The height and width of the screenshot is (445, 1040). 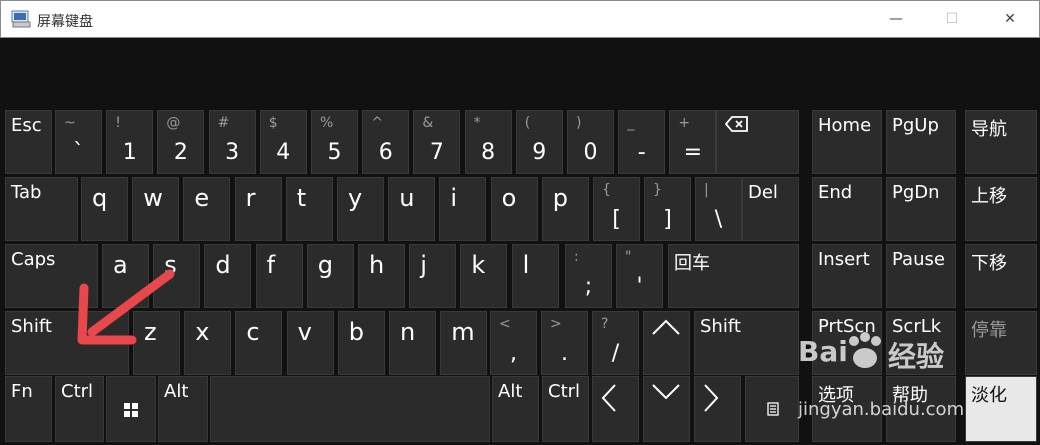 What do you see at coordinates (283, 142) in the screenshot?
I see `key-4: $4` at bounding box center [283, 142].